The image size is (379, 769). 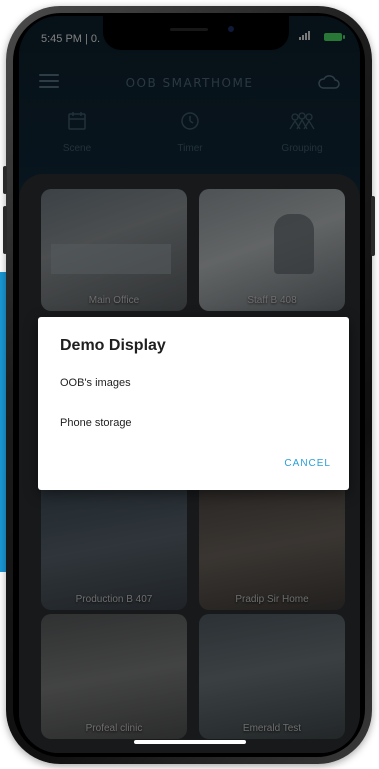 I want to click on option-oob-images: OOB's images, so click(x=190, y=383).